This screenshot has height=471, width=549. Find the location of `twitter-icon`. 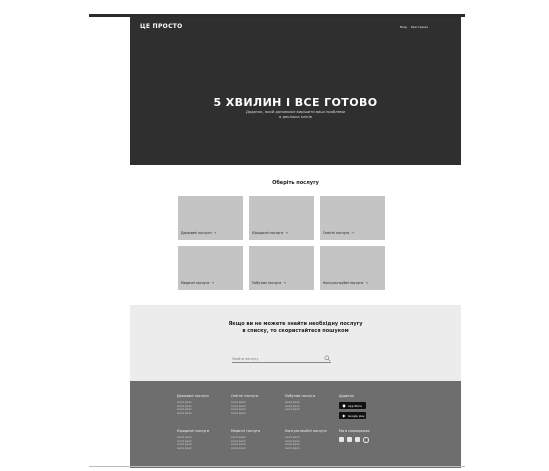

twitter-icon is located at coordinates (349, 439).